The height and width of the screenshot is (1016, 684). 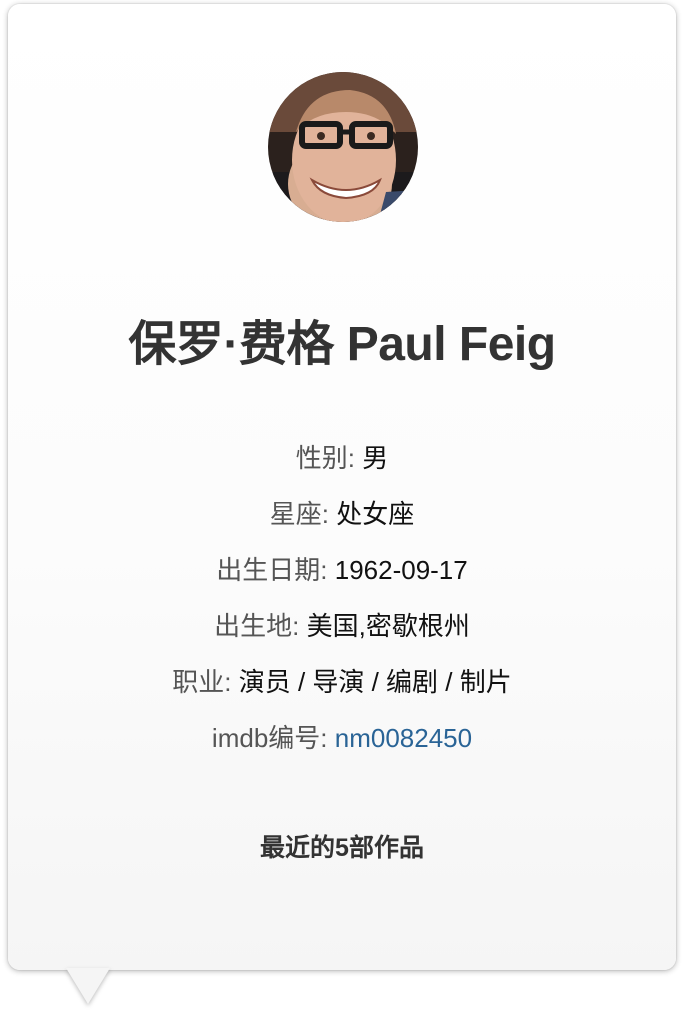 What do you see at coordinates (253, 626) in the screenshot?
I see `info-label: 出生地` at bounding box center [253, 626].